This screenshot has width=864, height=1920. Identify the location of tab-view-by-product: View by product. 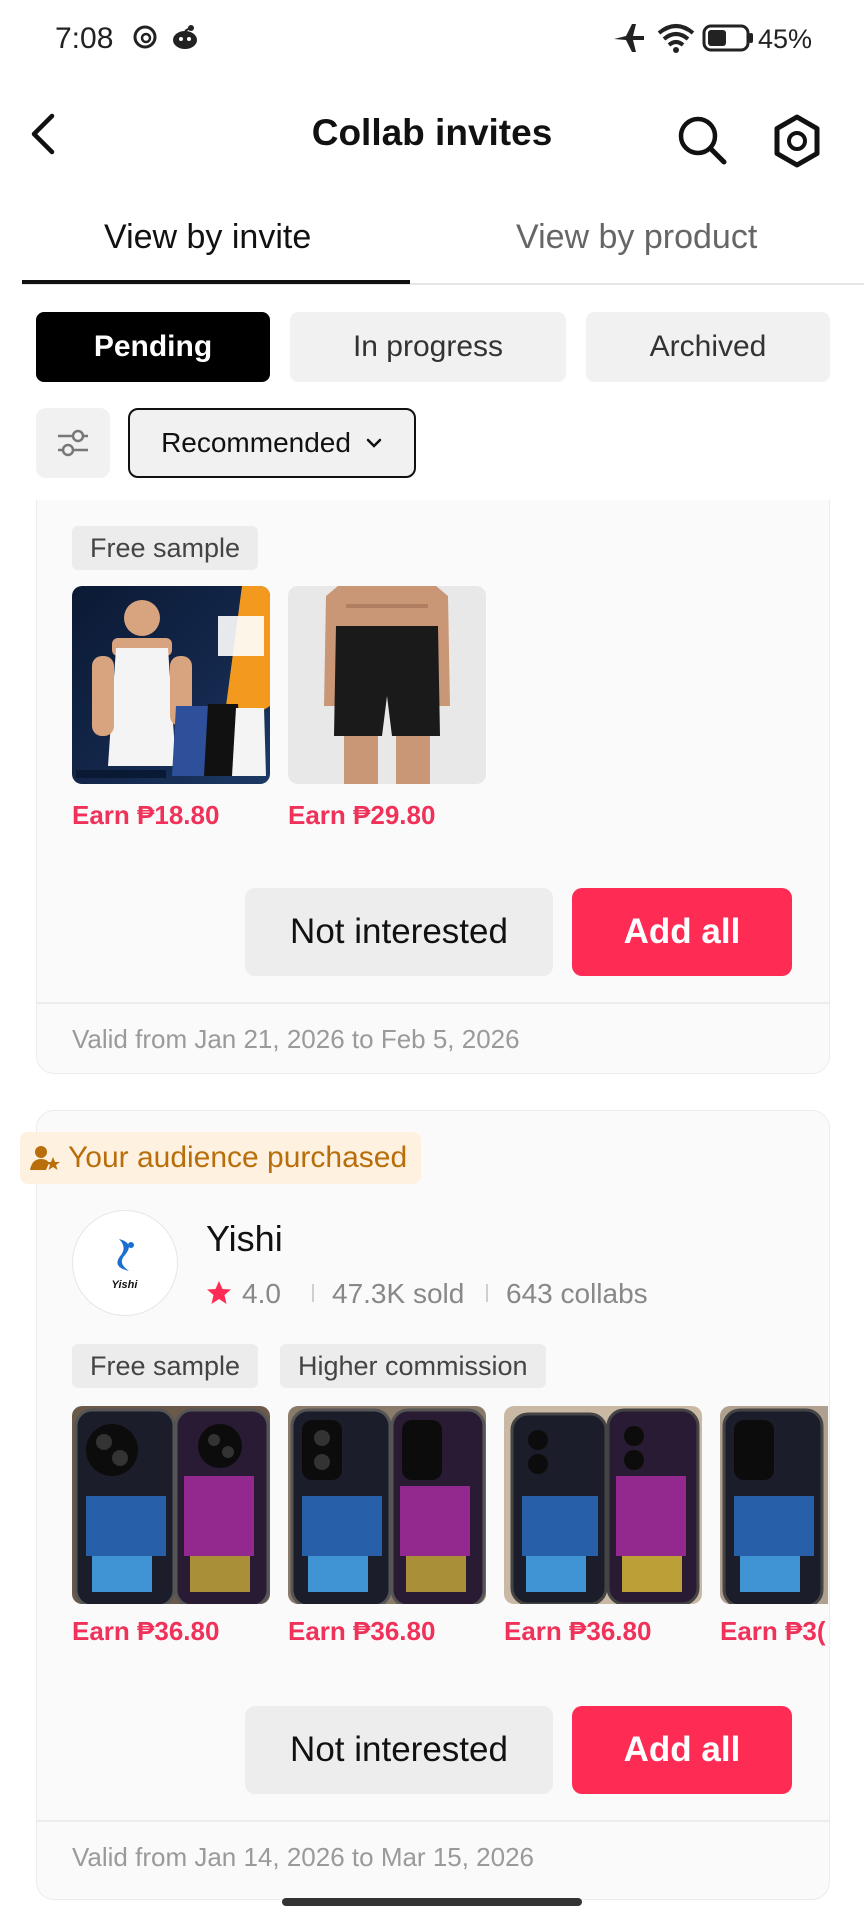
(636, 237).